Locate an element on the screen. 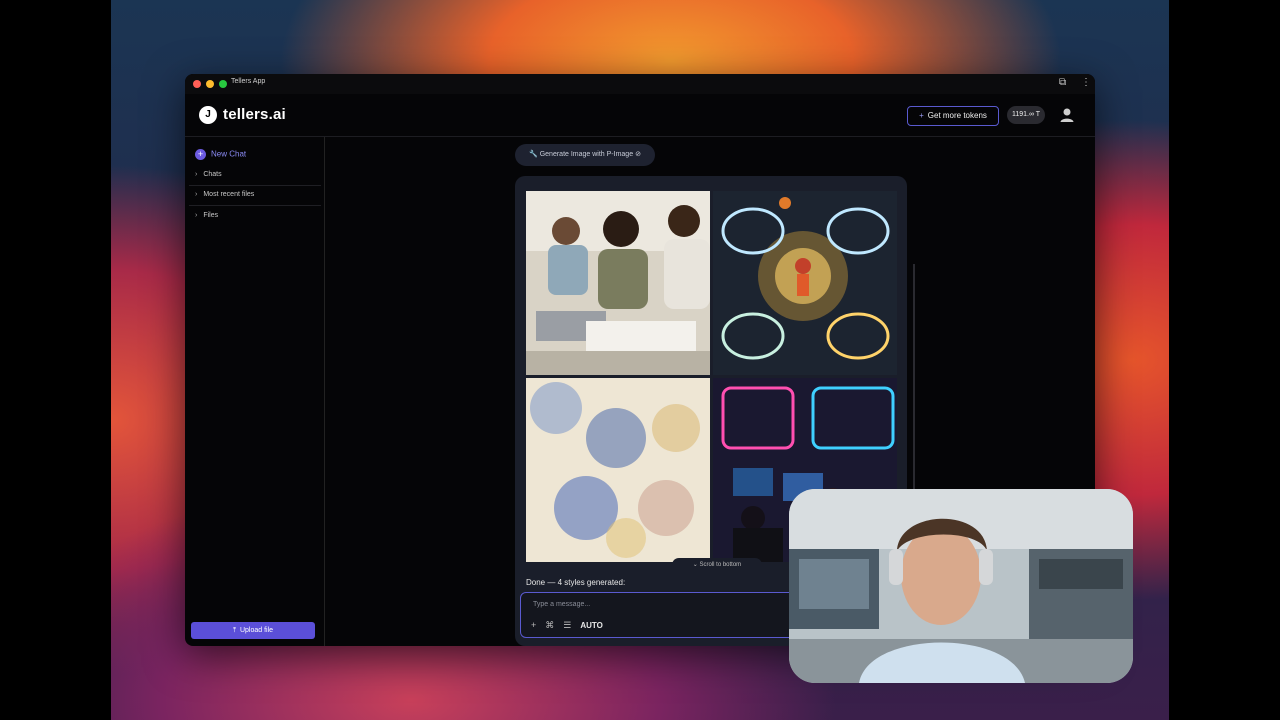  chevron-down-icon: ⌄ is located at coordinates (695, 565).